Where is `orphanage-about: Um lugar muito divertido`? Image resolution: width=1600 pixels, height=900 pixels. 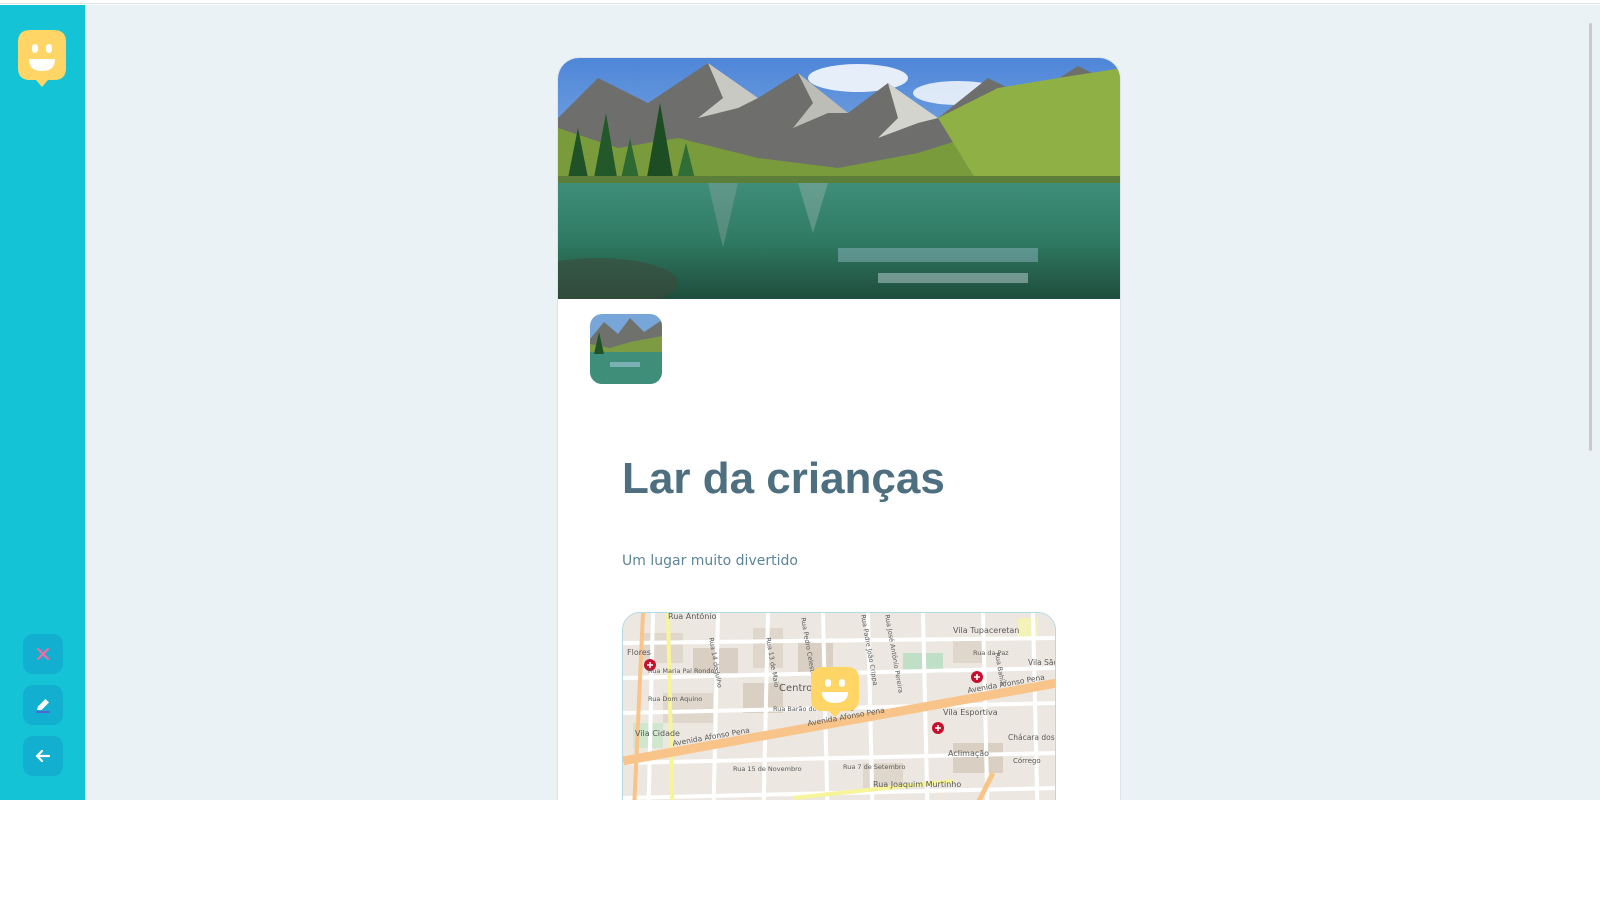
orphanage-about: Um lugar muito divertido is located at coordinates (710, 561).